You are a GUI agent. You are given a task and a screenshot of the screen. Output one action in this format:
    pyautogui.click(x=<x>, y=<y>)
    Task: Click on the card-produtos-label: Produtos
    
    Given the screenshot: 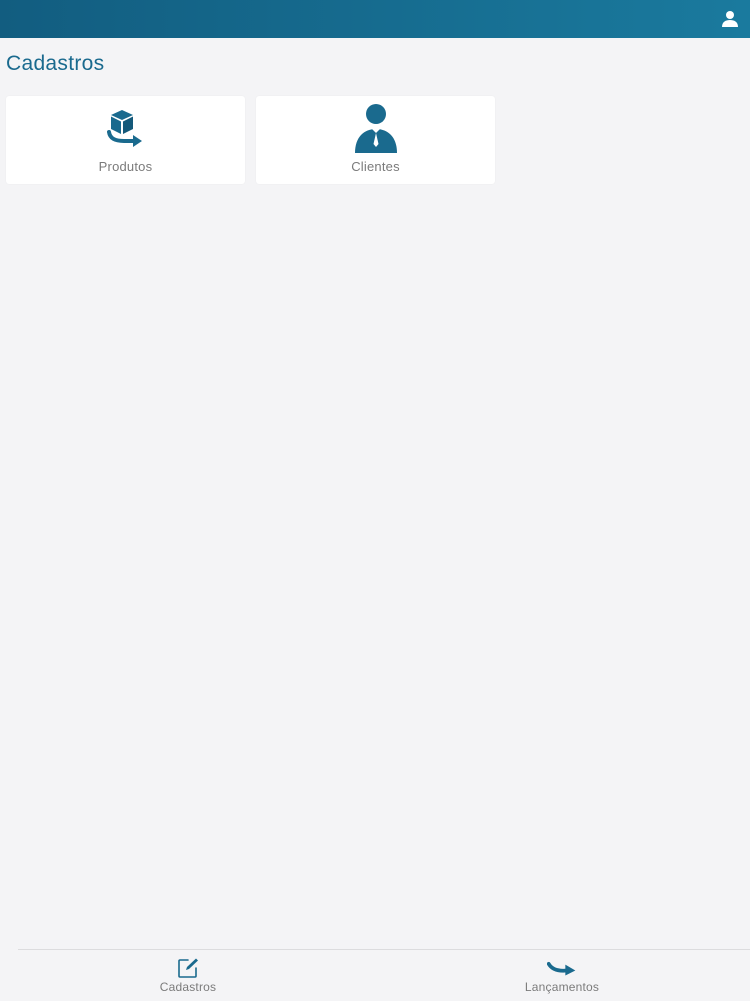 What is the action you would take?
    pyautogui.click(x=125, y=166)
    